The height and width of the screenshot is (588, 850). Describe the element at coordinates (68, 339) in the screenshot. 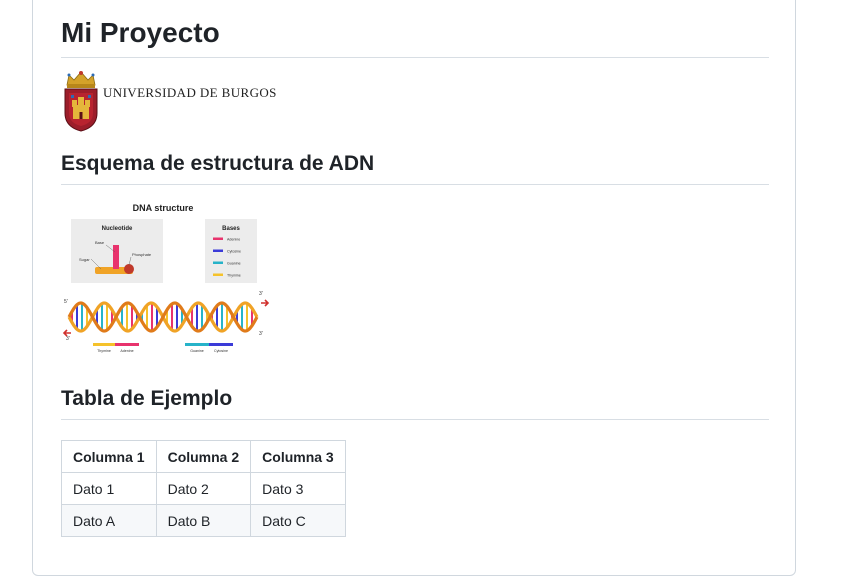

I see `strand-label-left-bottom: 3'` at that location.